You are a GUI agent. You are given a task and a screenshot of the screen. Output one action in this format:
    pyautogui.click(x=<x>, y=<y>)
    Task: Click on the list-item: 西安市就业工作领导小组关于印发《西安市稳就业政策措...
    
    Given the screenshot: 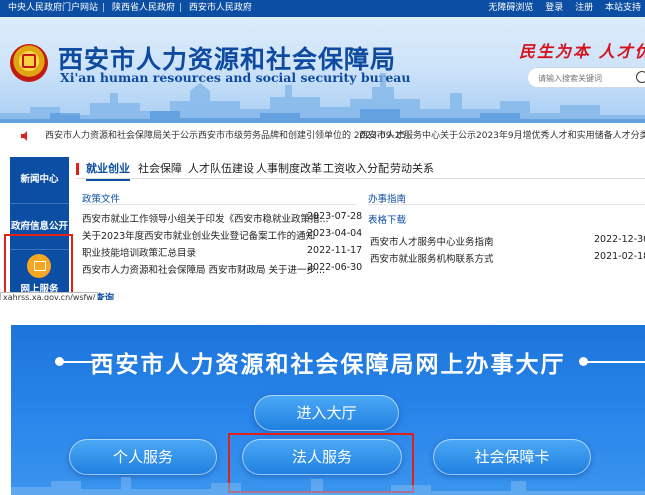 What is the action you would take?
    pyautogui.click(x=205, y=218)
    